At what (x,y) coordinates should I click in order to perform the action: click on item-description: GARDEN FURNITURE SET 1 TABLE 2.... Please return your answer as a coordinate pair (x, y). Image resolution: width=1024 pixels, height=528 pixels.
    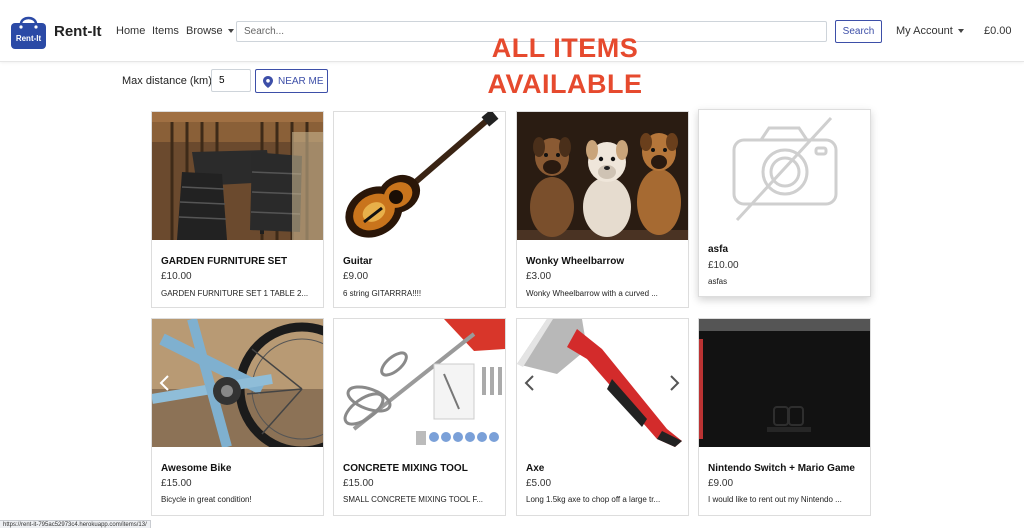
    Looking at the image, I should click on (235, 293).